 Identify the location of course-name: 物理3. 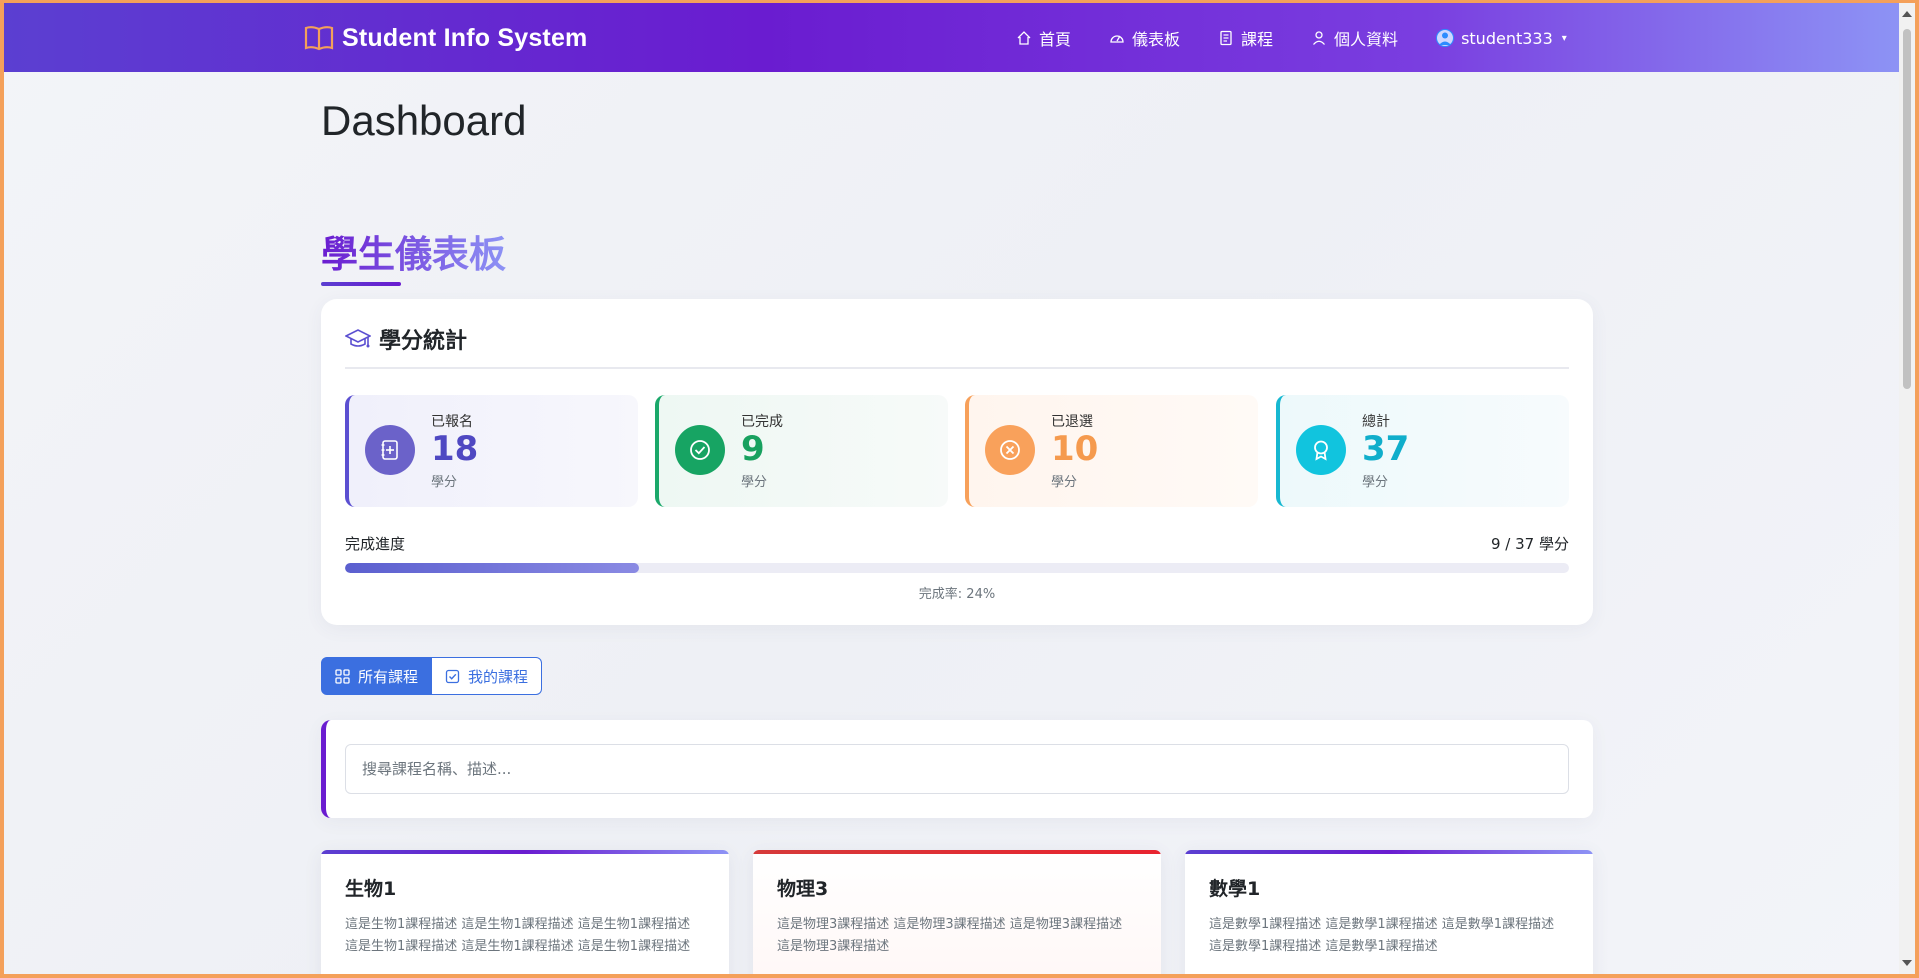
(803, 889).